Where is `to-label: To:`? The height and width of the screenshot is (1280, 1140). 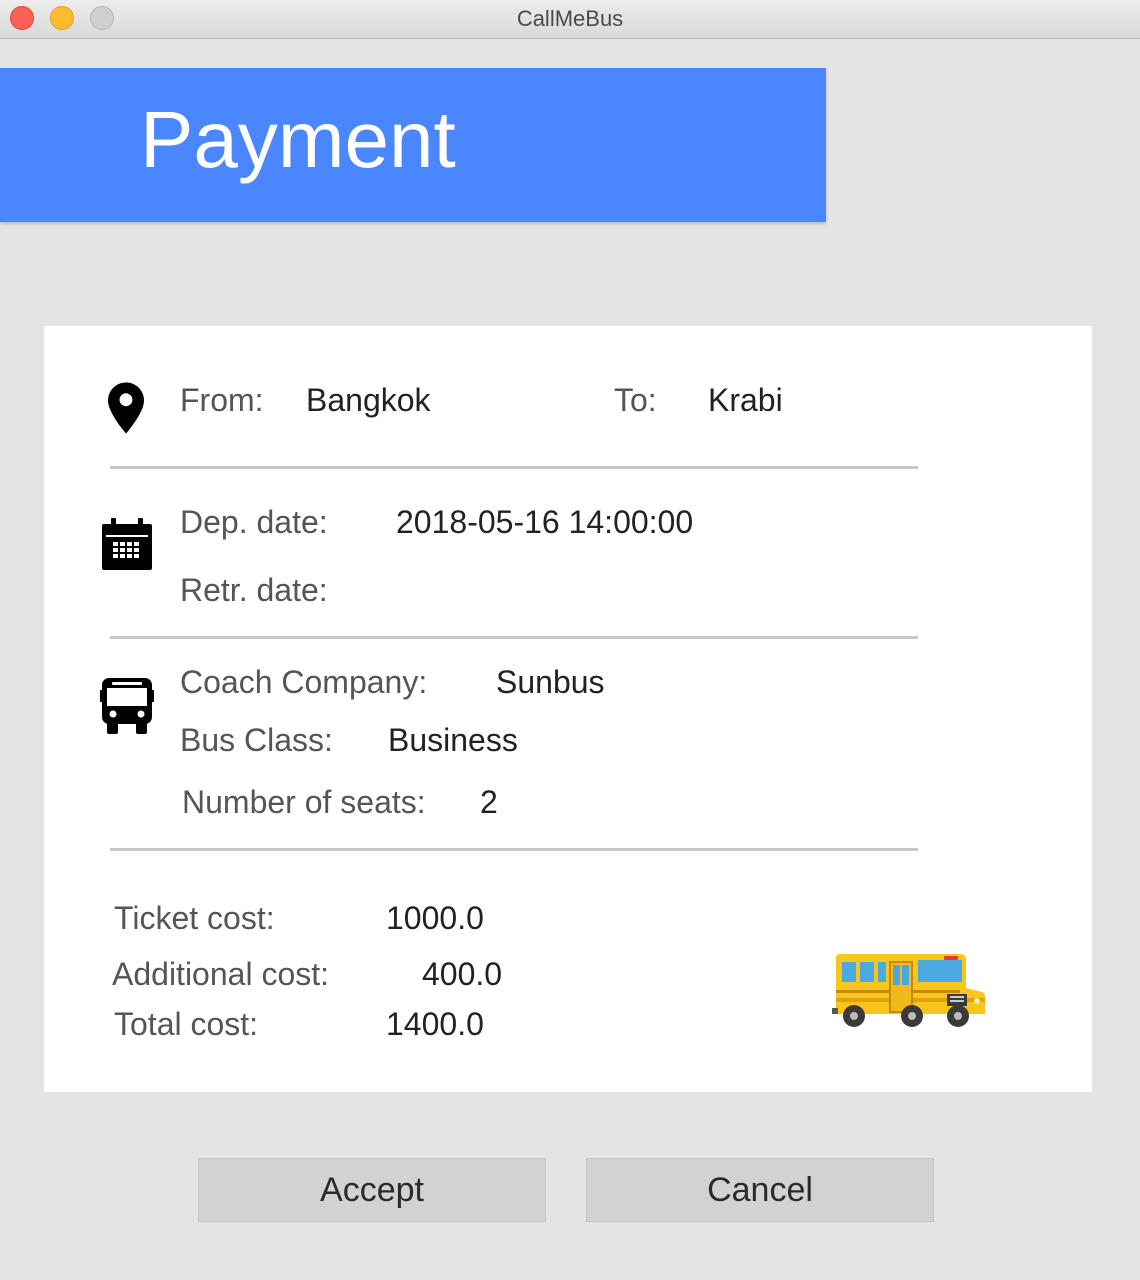
to-label: To: is located at coordinates (635, 400).